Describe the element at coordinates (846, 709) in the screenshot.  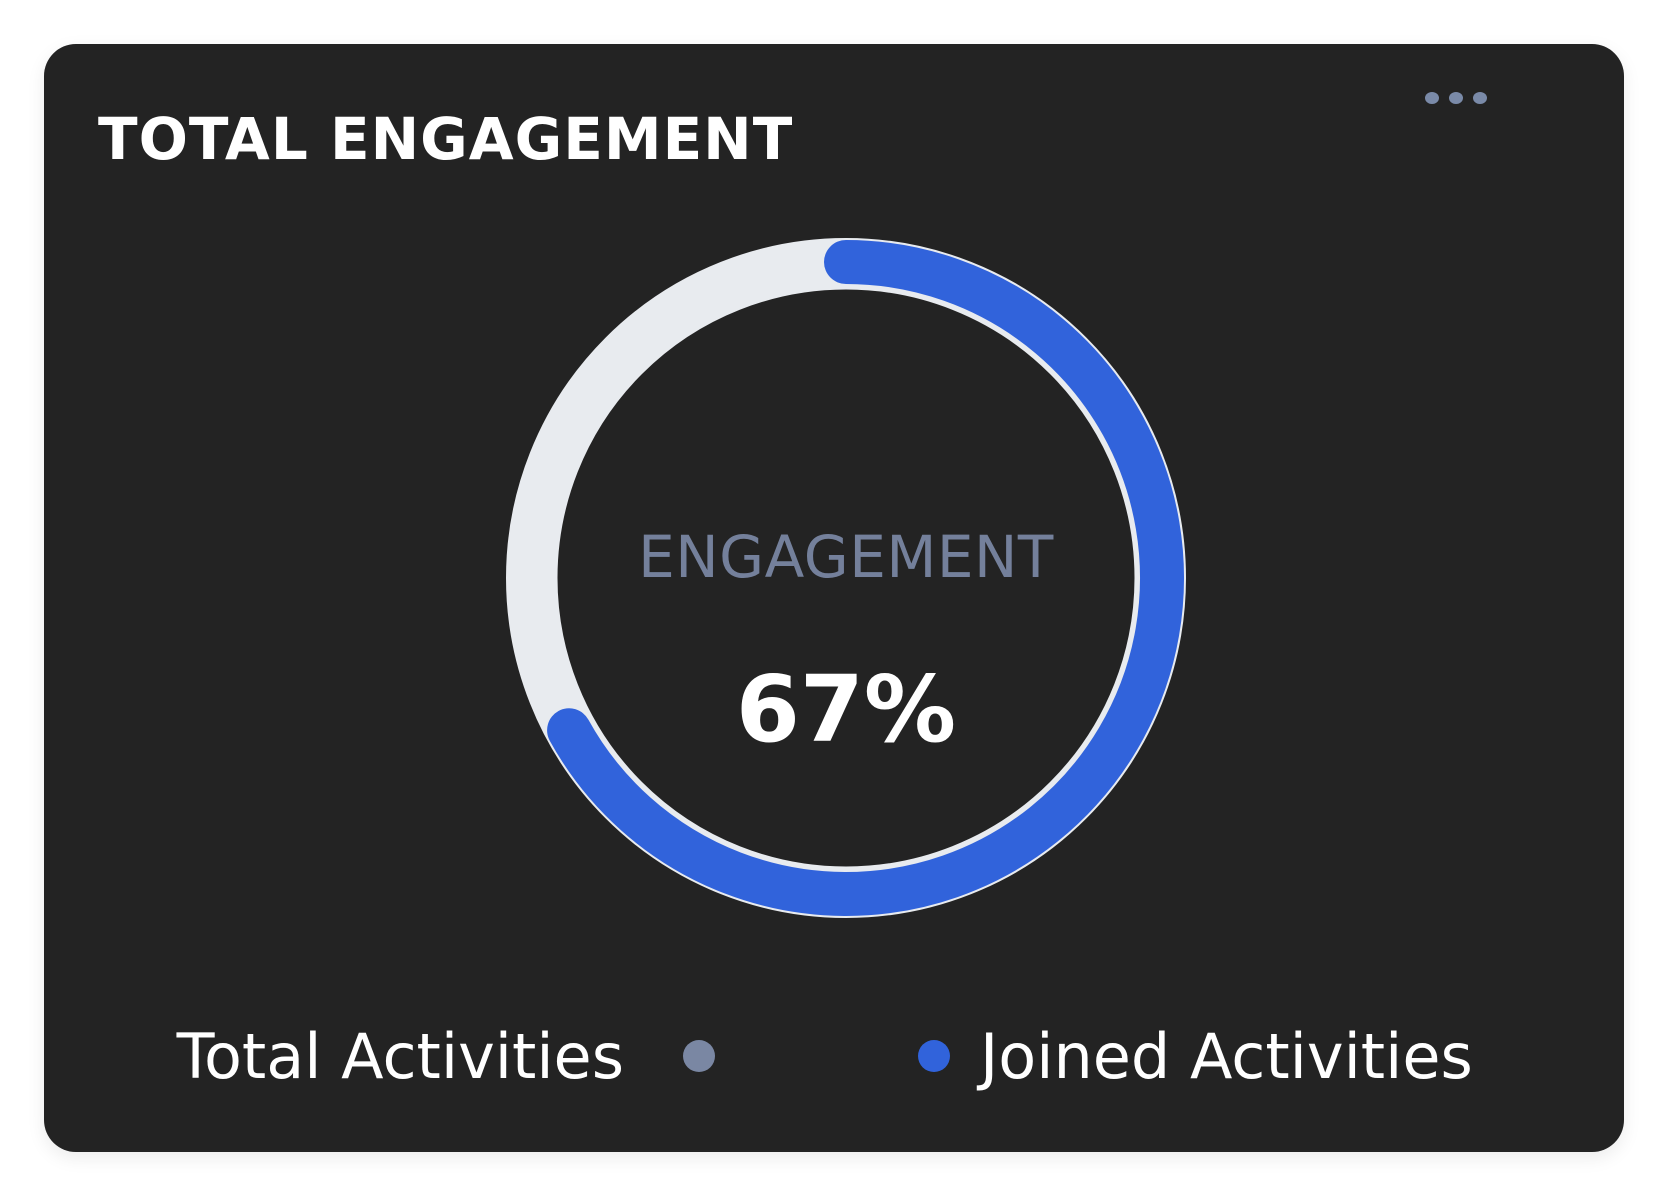
I see `engagement-value: 67%` at that location.